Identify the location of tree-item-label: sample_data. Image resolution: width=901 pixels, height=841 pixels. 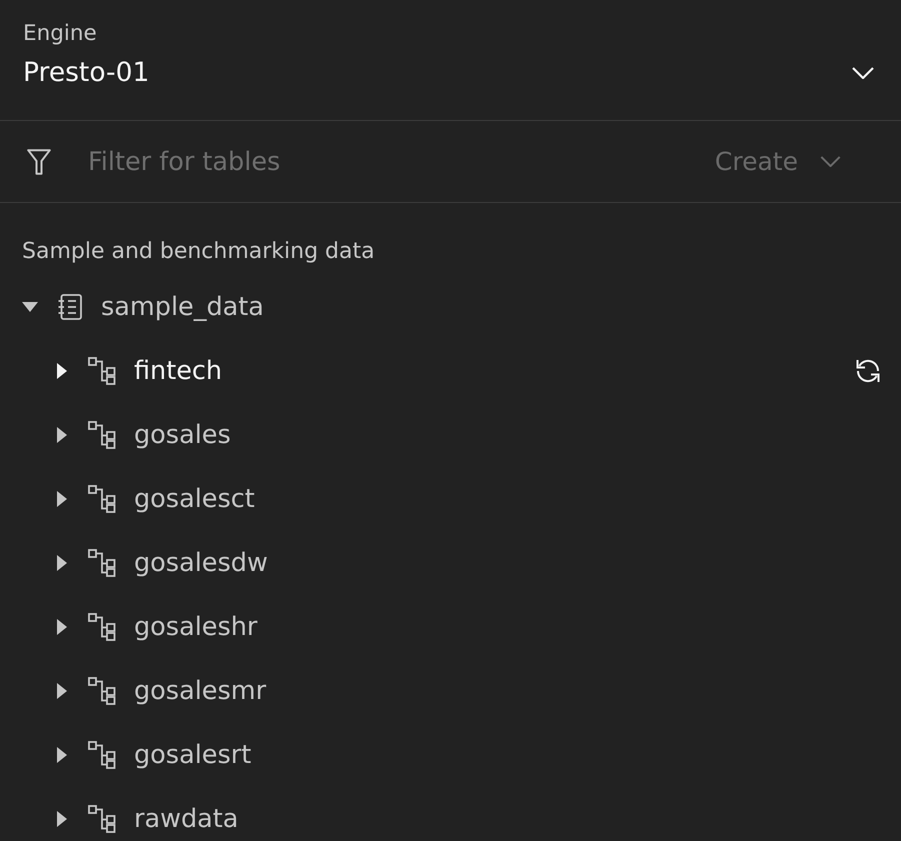
(182, 307).